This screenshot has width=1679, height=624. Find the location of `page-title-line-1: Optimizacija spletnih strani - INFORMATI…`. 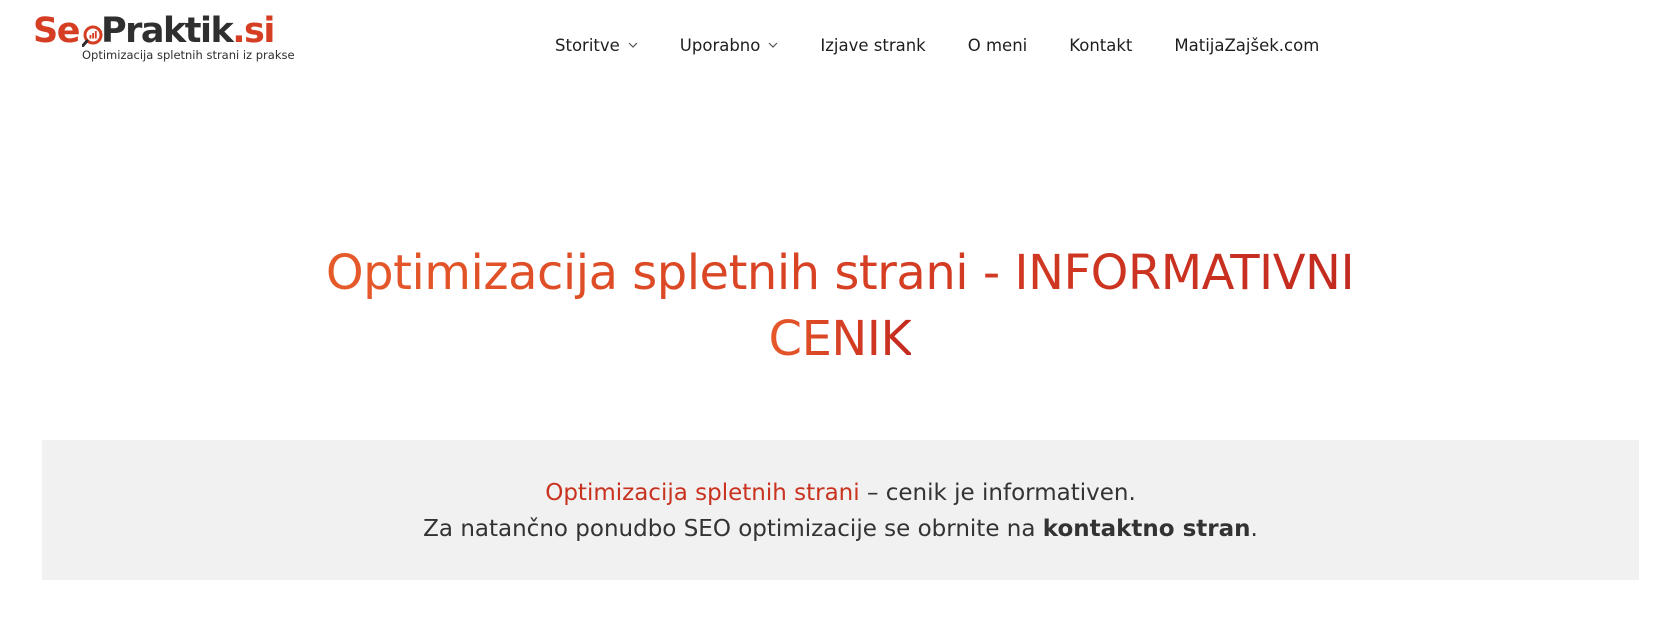

page-title-line-1: Optimizacija spletnih strani - INFORMATI… is located at coordinates (840, 273).